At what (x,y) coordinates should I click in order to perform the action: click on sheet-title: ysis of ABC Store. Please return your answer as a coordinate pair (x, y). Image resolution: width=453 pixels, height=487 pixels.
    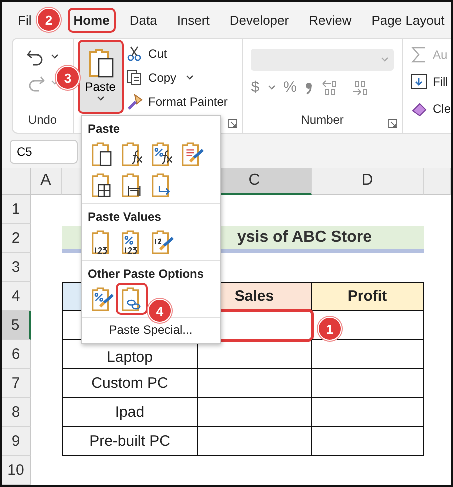
    Looking at the image, I should click on (304, 237).